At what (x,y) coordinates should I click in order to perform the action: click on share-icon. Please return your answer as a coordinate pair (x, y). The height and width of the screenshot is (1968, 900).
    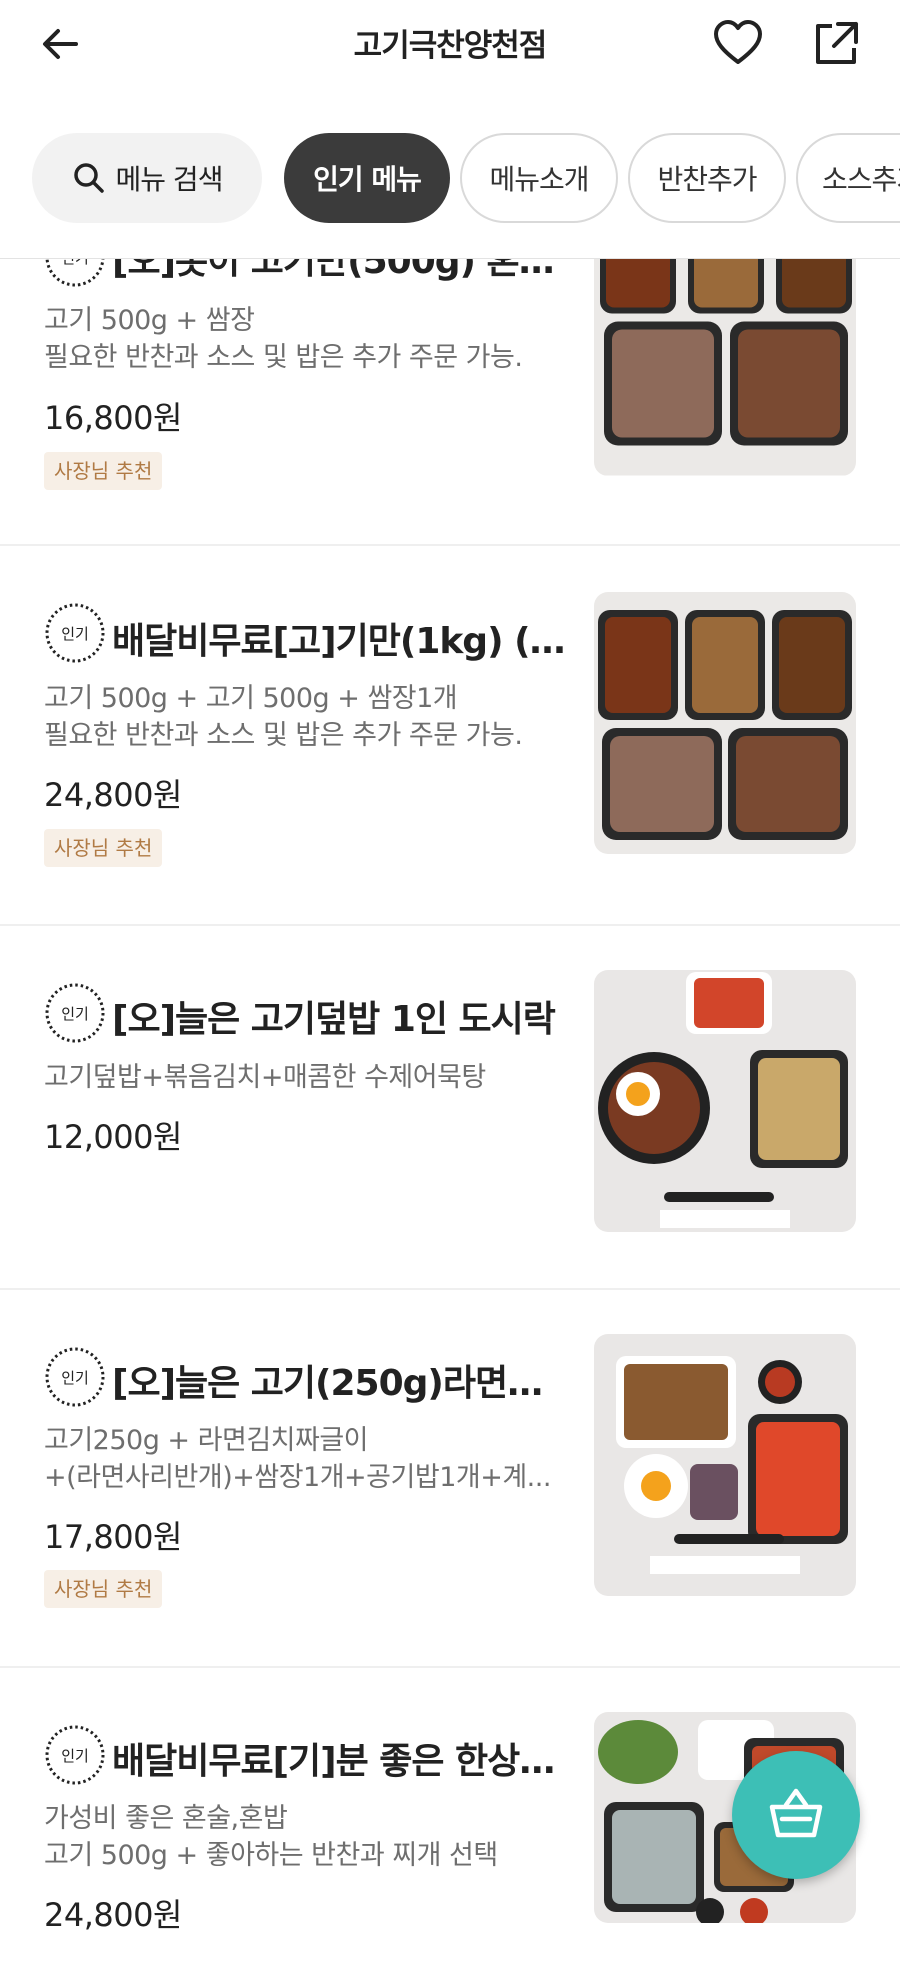
    Looking at the image, I should click on (836, 44).